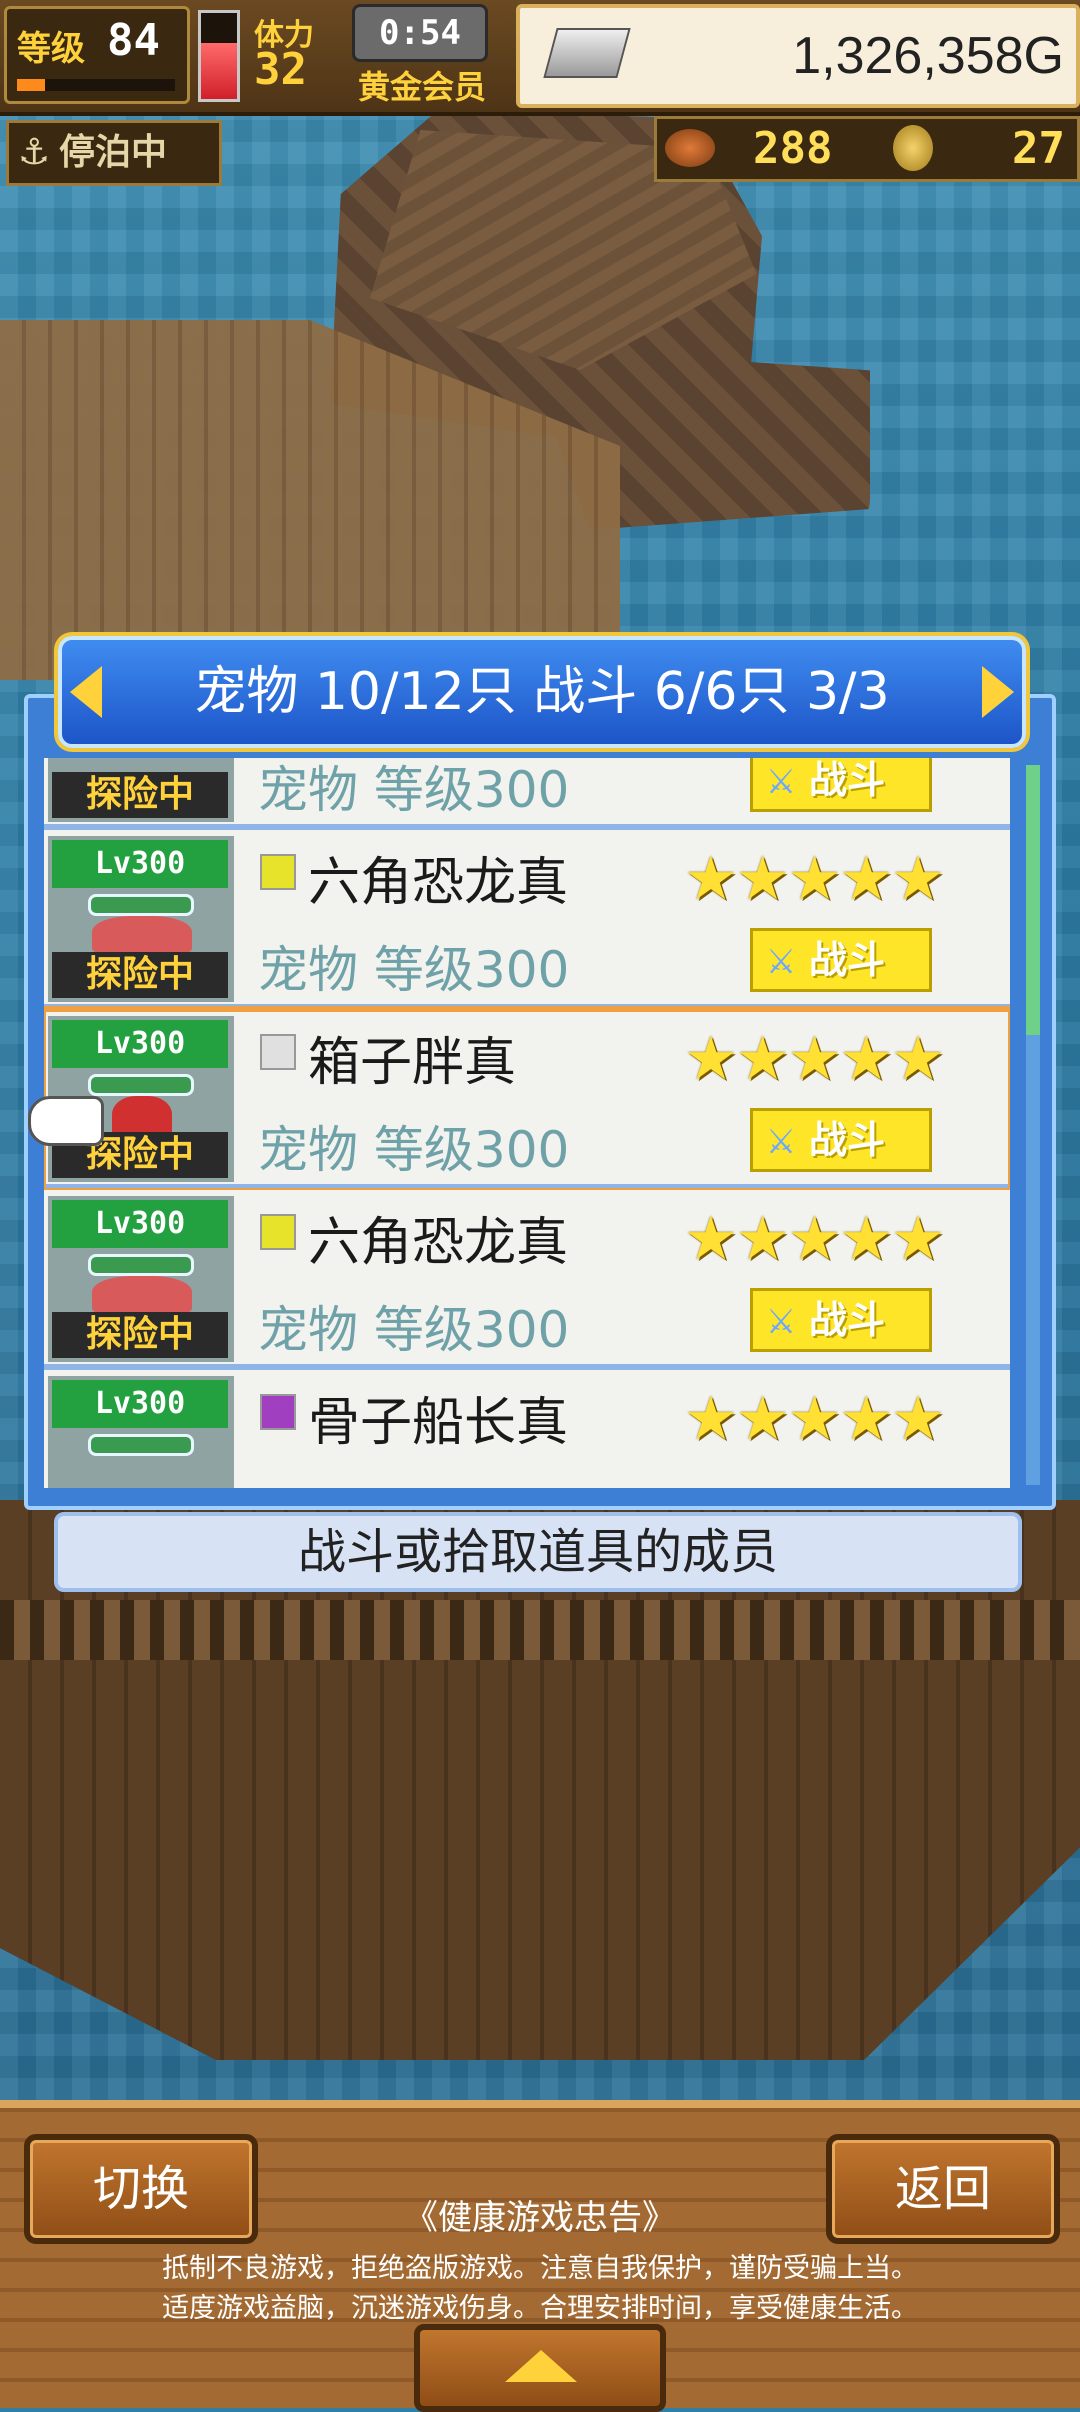 The width and height of the screenshot is (1080, 2412). I want to click on next-page-arrow-icon, so click(998, 692).